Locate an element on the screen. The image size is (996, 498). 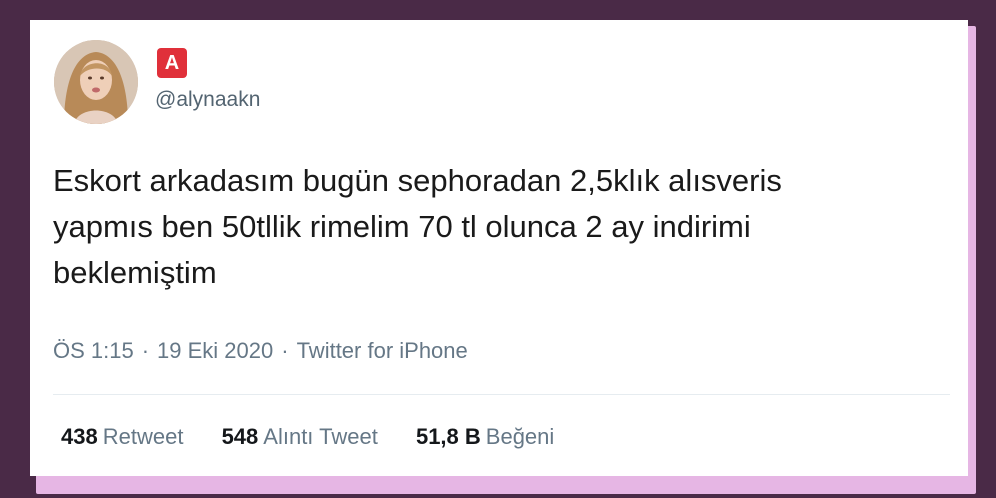
retweet-label: Retweet is located at coordinates (143, 436).